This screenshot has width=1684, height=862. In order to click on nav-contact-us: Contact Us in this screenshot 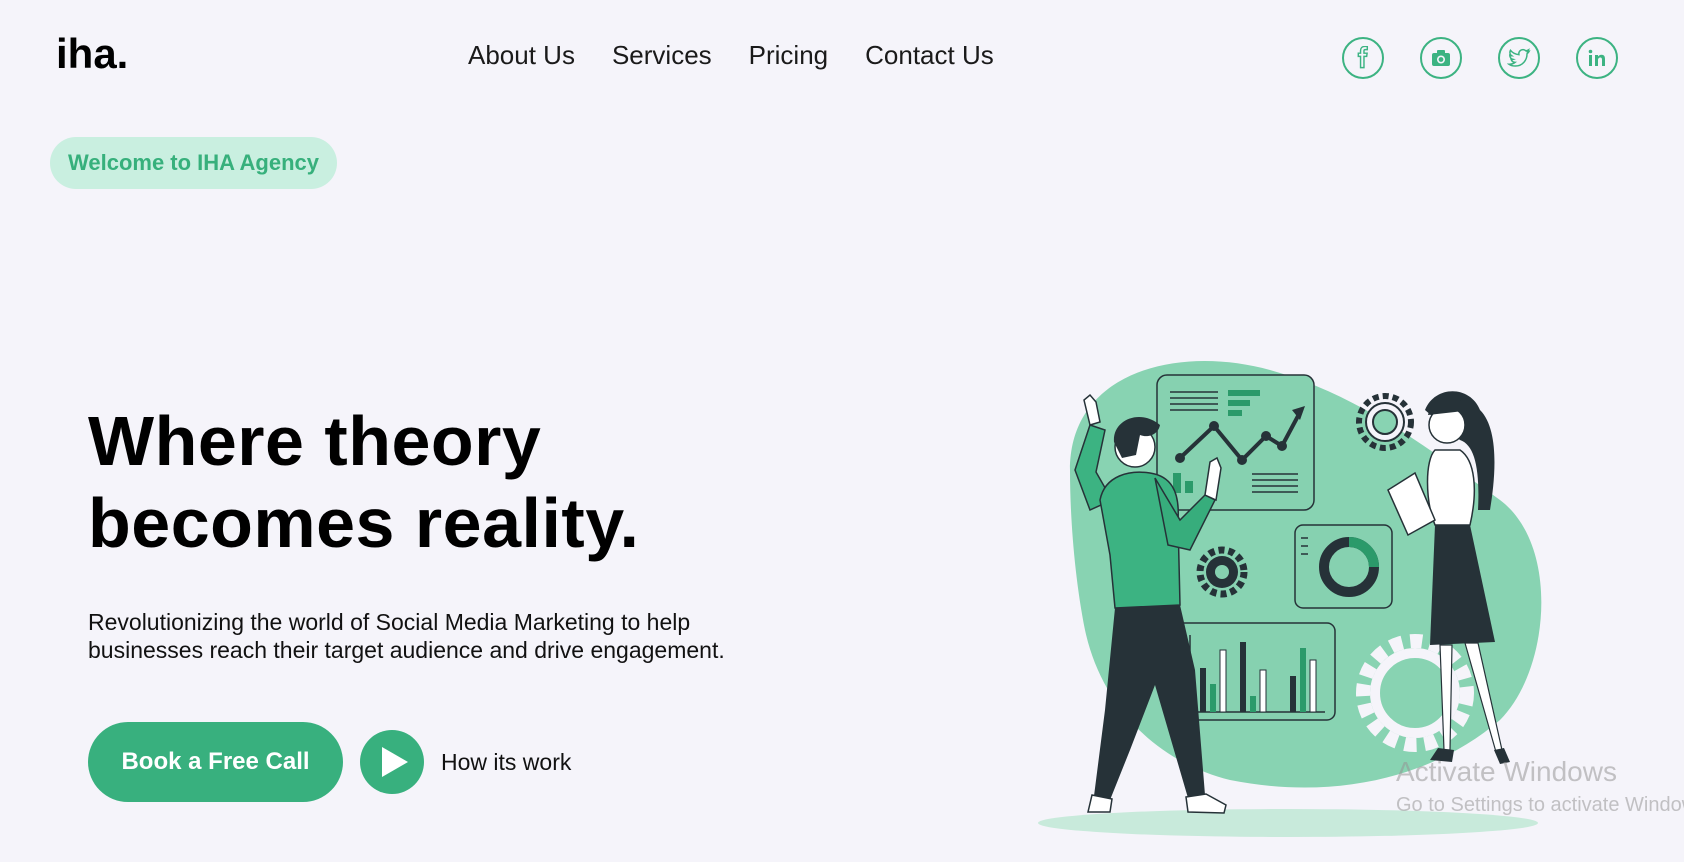, I will do `click(929, 55)`.